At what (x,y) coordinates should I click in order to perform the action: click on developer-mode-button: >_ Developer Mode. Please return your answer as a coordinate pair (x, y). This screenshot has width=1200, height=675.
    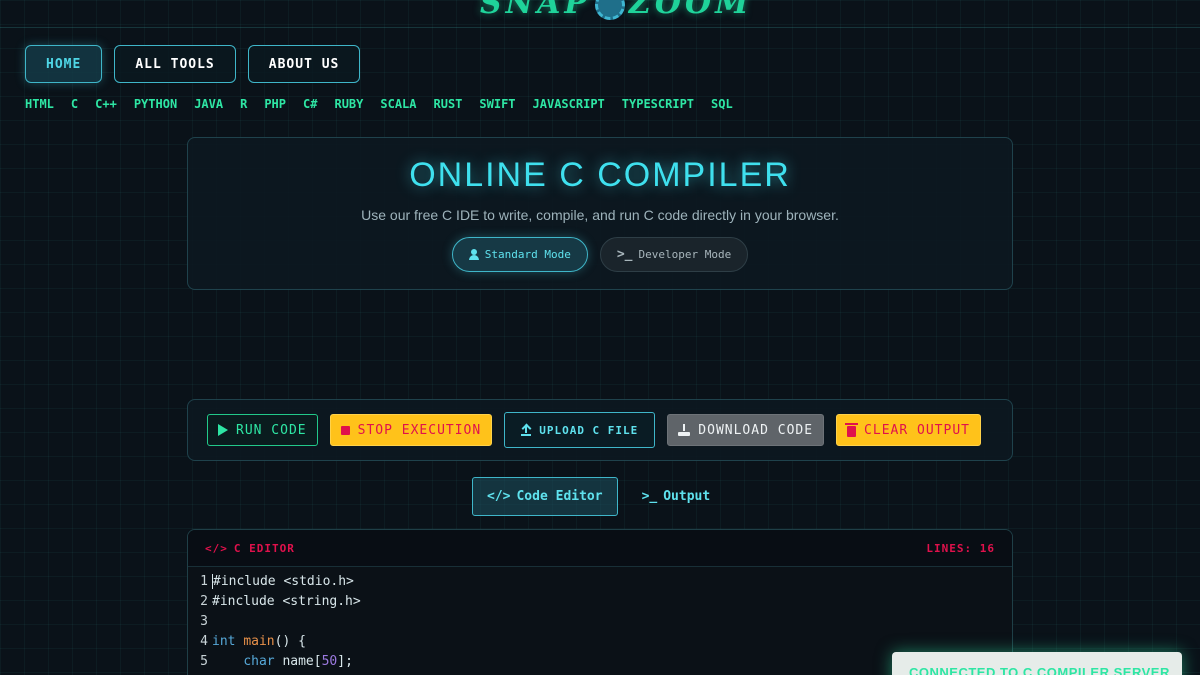
    Looking at the image, I should click on (674, 254).